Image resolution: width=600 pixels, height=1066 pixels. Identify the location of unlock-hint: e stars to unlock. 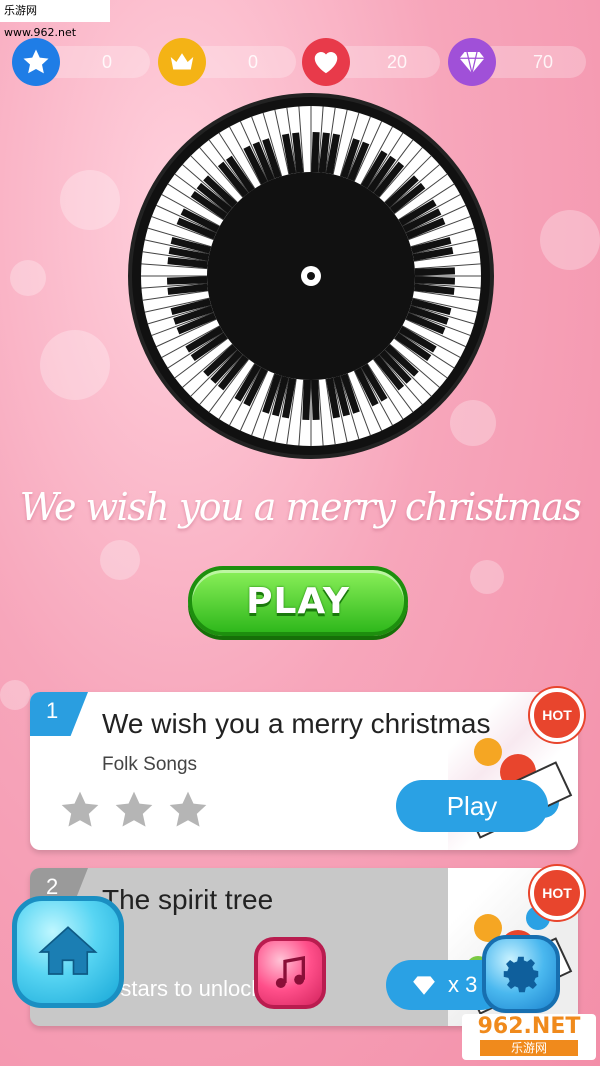
(182, 988).